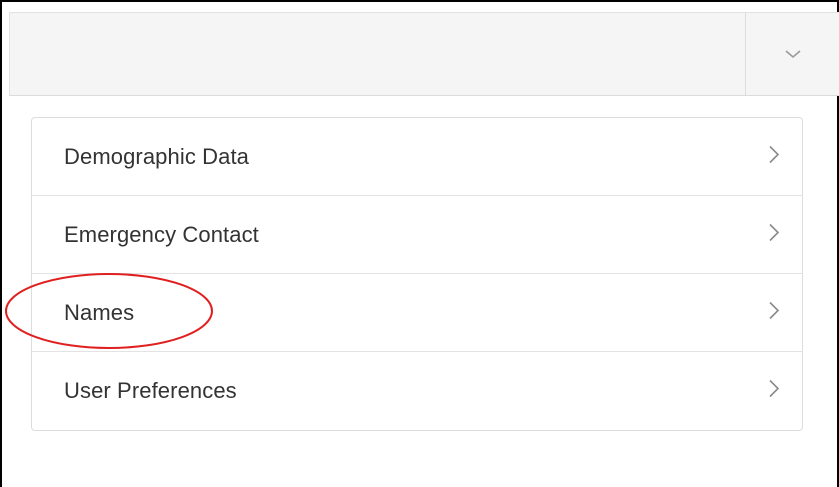 Image resolution: width=839 pixels, height=487 pixels. What do you see at coordinates (417, 391) in the screenshot?
I see `menu-item-user-preferences: User Preferences` at bounding box center [417, 391].